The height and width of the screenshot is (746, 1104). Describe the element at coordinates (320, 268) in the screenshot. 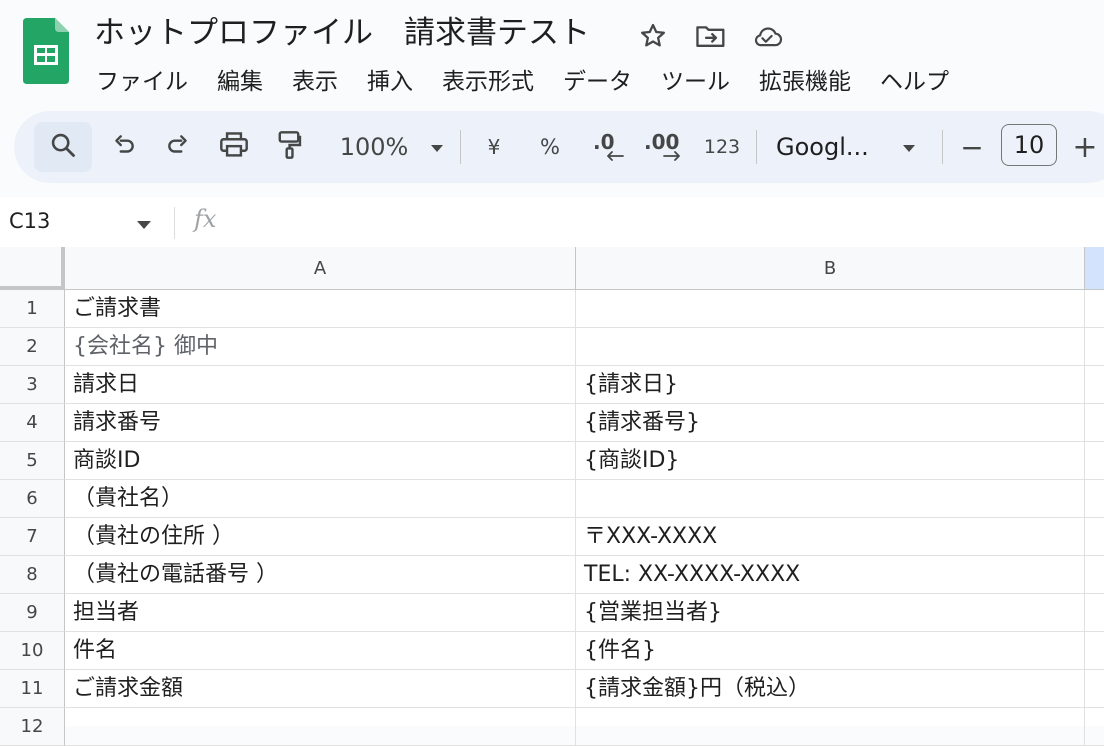

I see `column-header-a: A` at that location.